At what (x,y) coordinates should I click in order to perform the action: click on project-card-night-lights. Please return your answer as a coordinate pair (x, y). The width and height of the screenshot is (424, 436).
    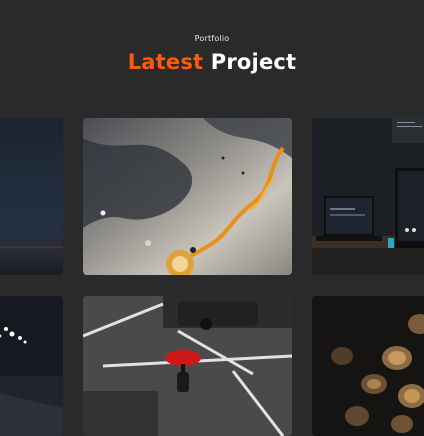
    Looking at the image, I should click on (31, 366).